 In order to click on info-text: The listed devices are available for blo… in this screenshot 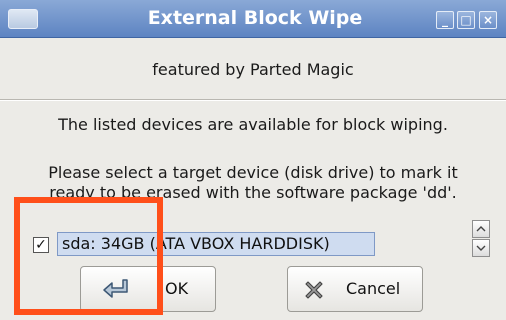, I will do `click(253, 124)`.